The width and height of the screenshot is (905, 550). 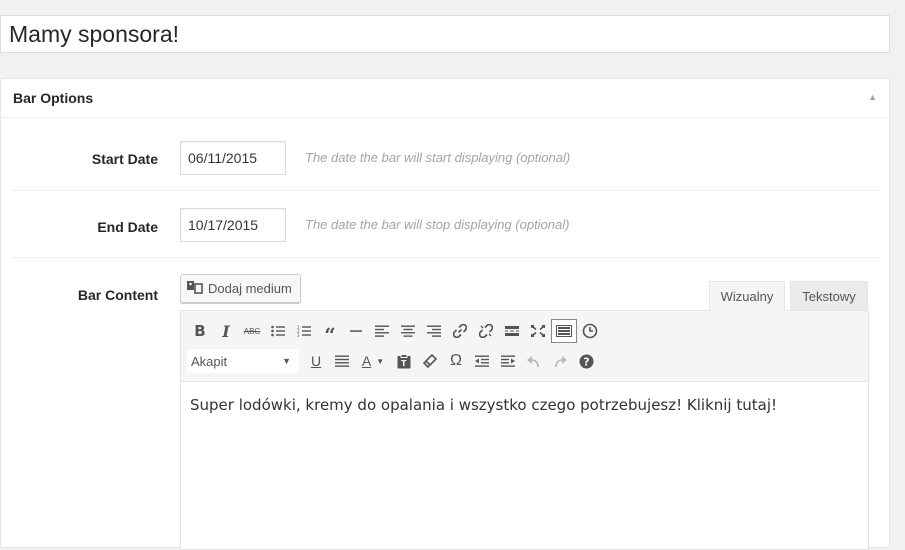 What do you see at coordinates (286, 361) in the screenshot?
I see `caret-down-icon: ▼` at bounding box center [286, 361].